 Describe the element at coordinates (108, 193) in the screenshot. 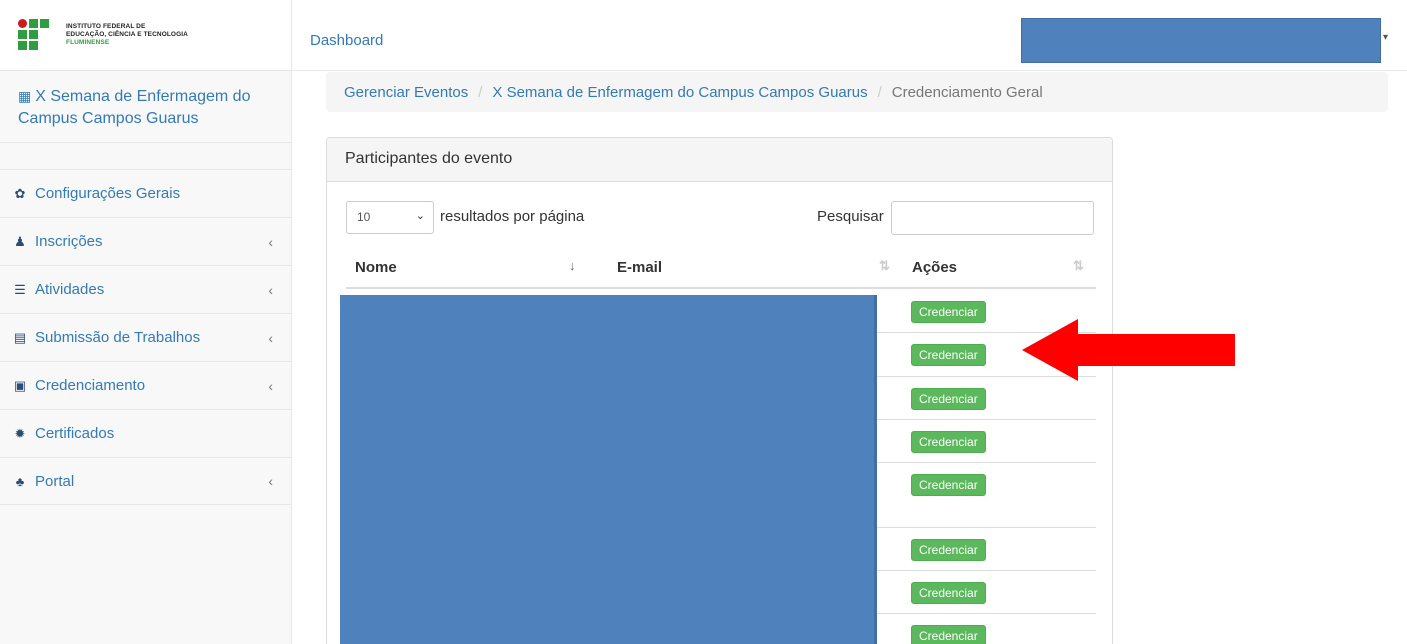

I see `sidebar-item-label: Configurações Gerais` at that location.